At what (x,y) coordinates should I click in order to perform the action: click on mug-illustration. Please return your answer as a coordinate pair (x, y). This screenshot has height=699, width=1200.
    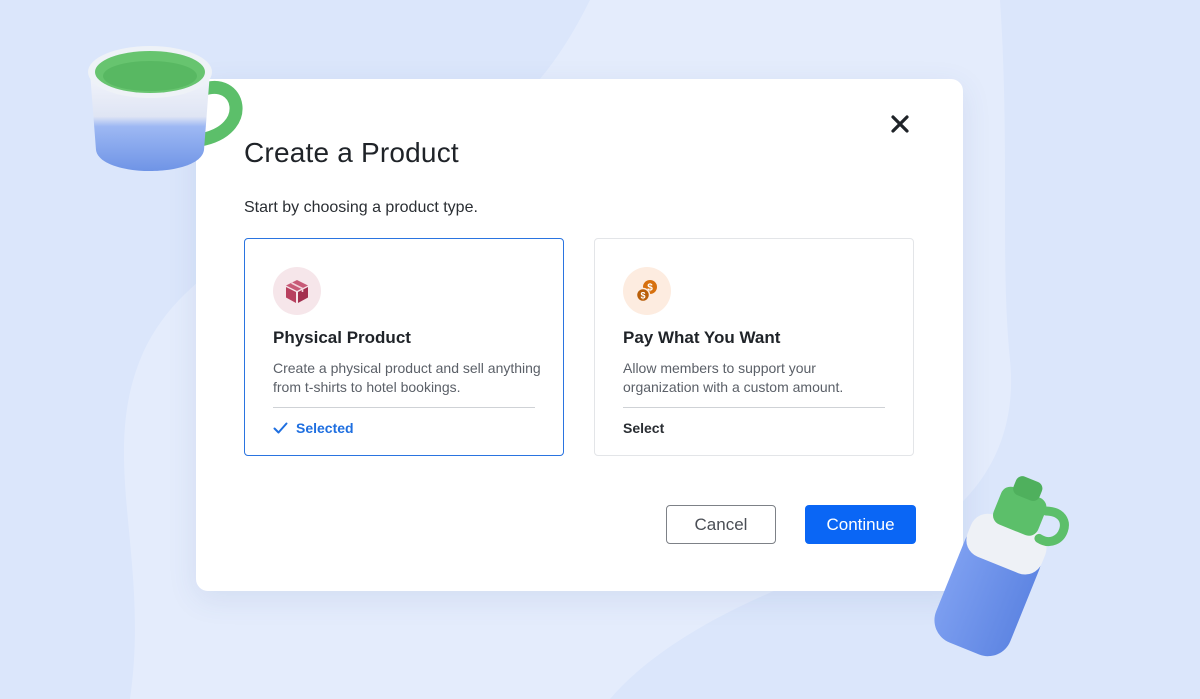
    Looking at the image, I should click on (165, 108).